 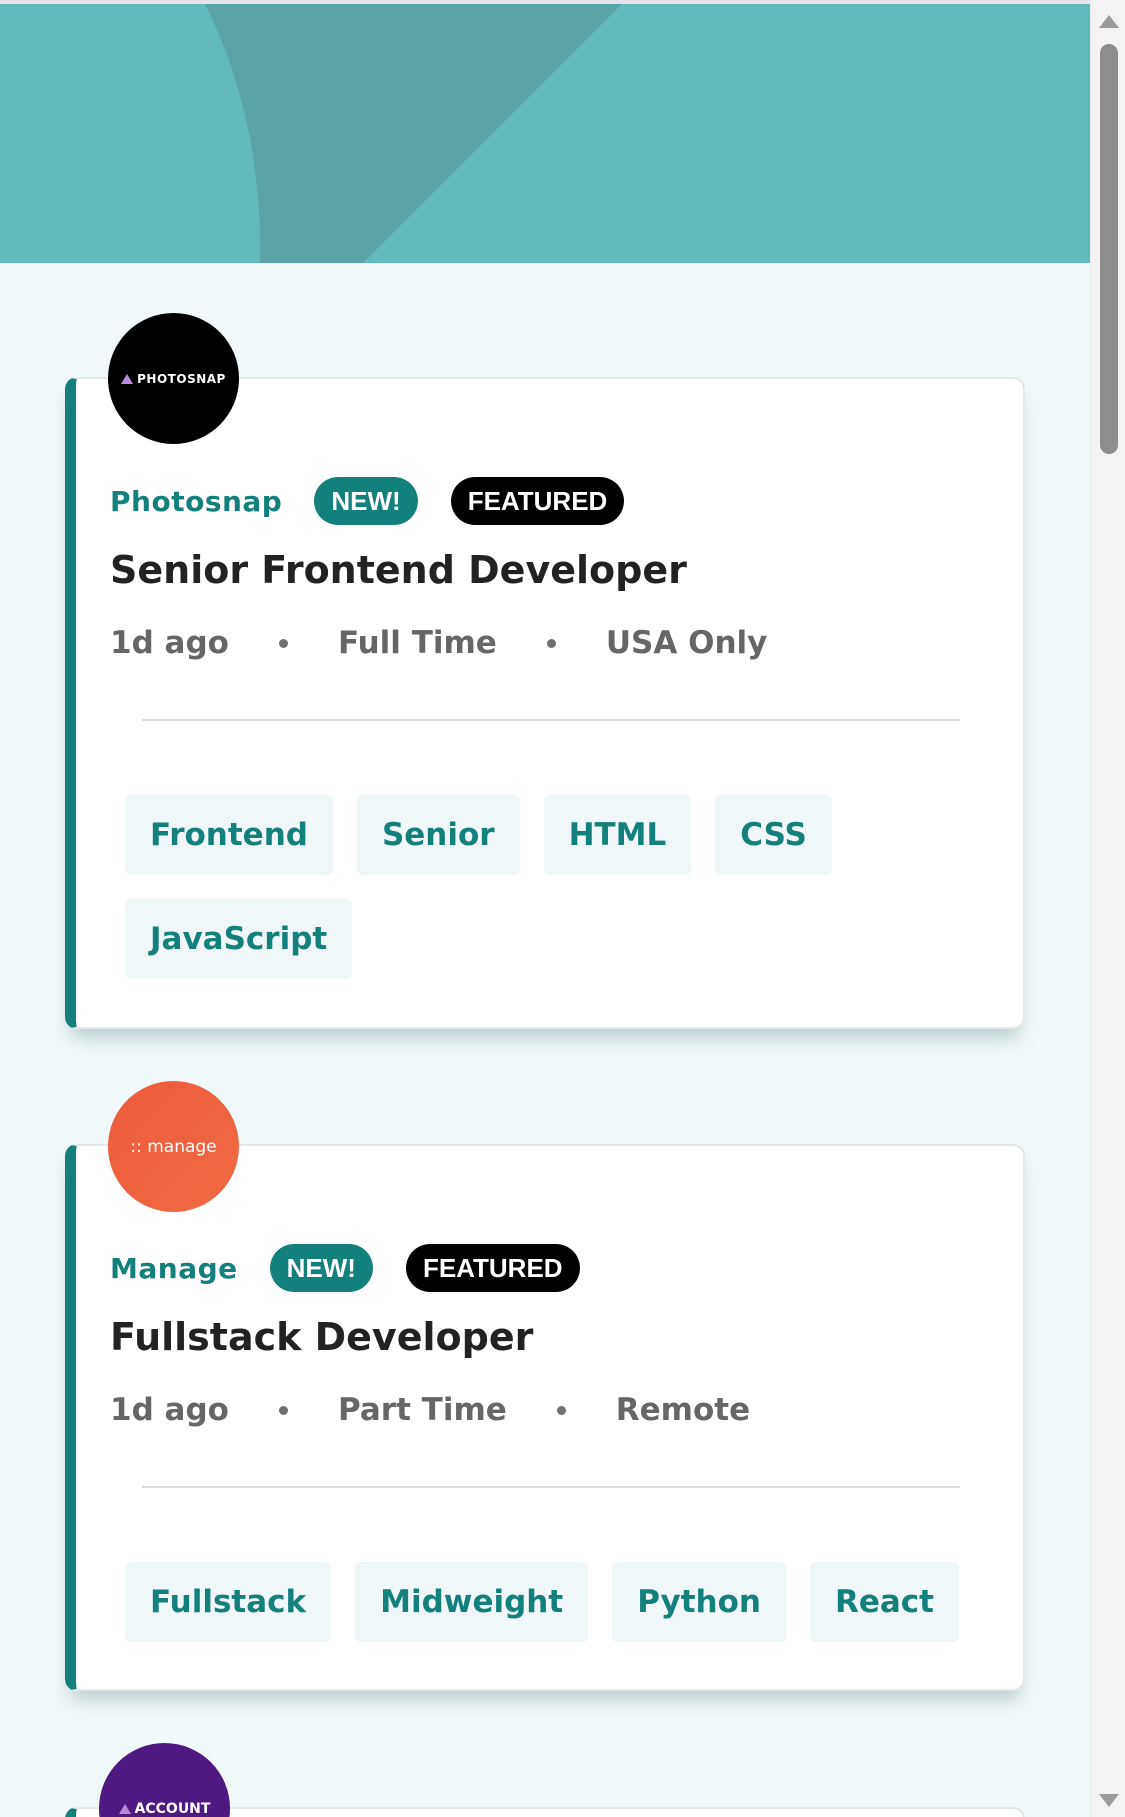 What do you see at coordinates (228, 1602) in the screenshot?
I see `tag-filter-button: Fullstack` at bounding box center [228, 1602].